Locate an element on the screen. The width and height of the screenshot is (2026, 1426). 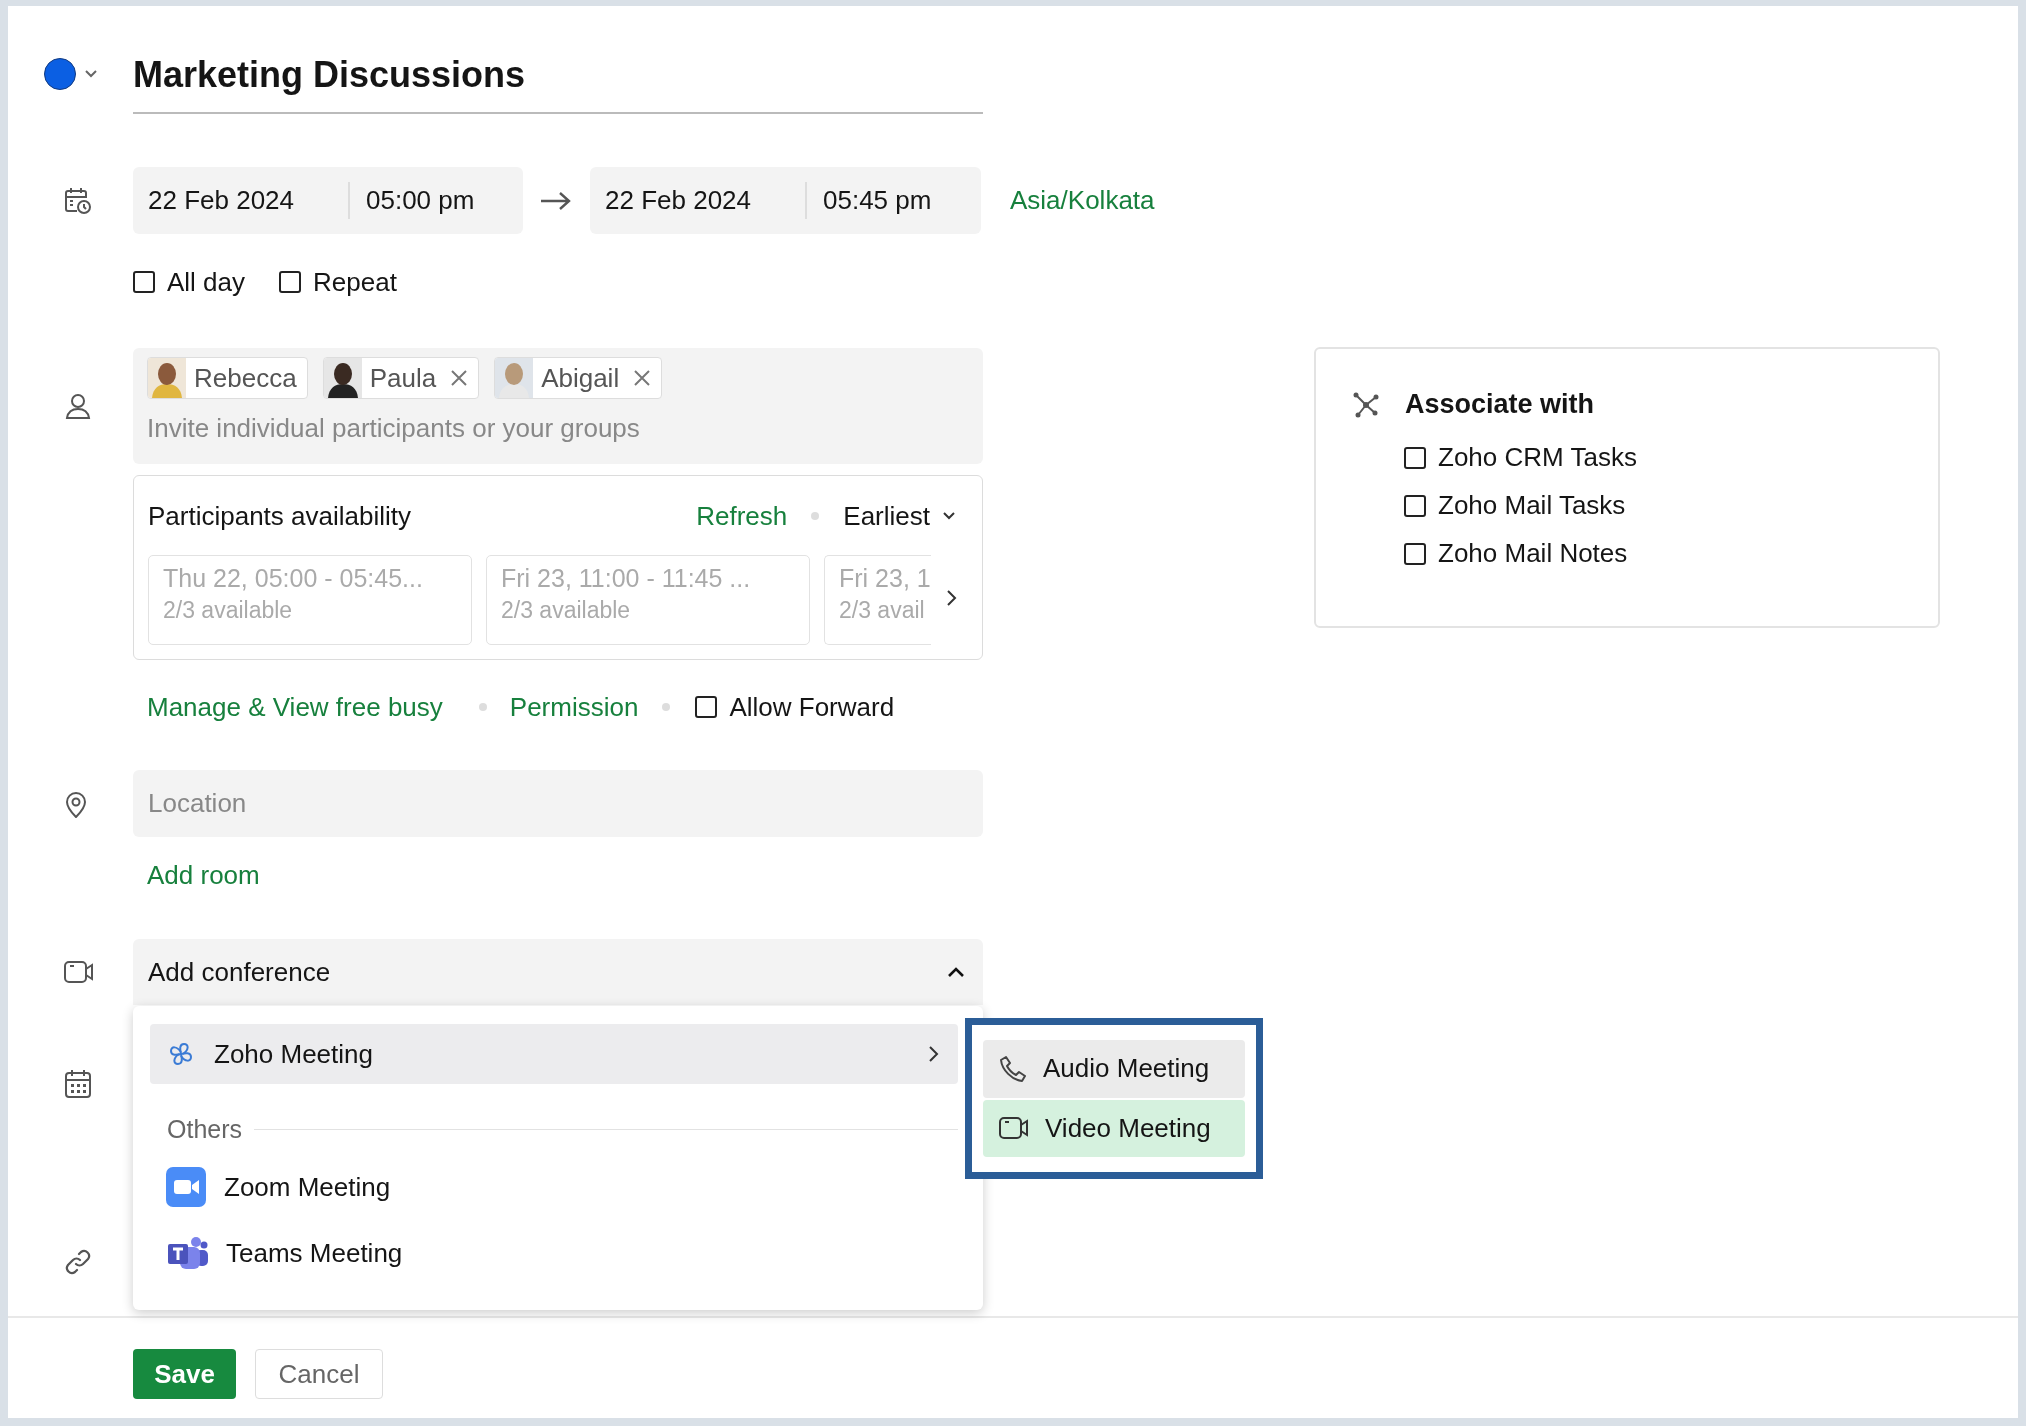
submenu-item: Video Meeting is located at coordinates (1114, 1128).